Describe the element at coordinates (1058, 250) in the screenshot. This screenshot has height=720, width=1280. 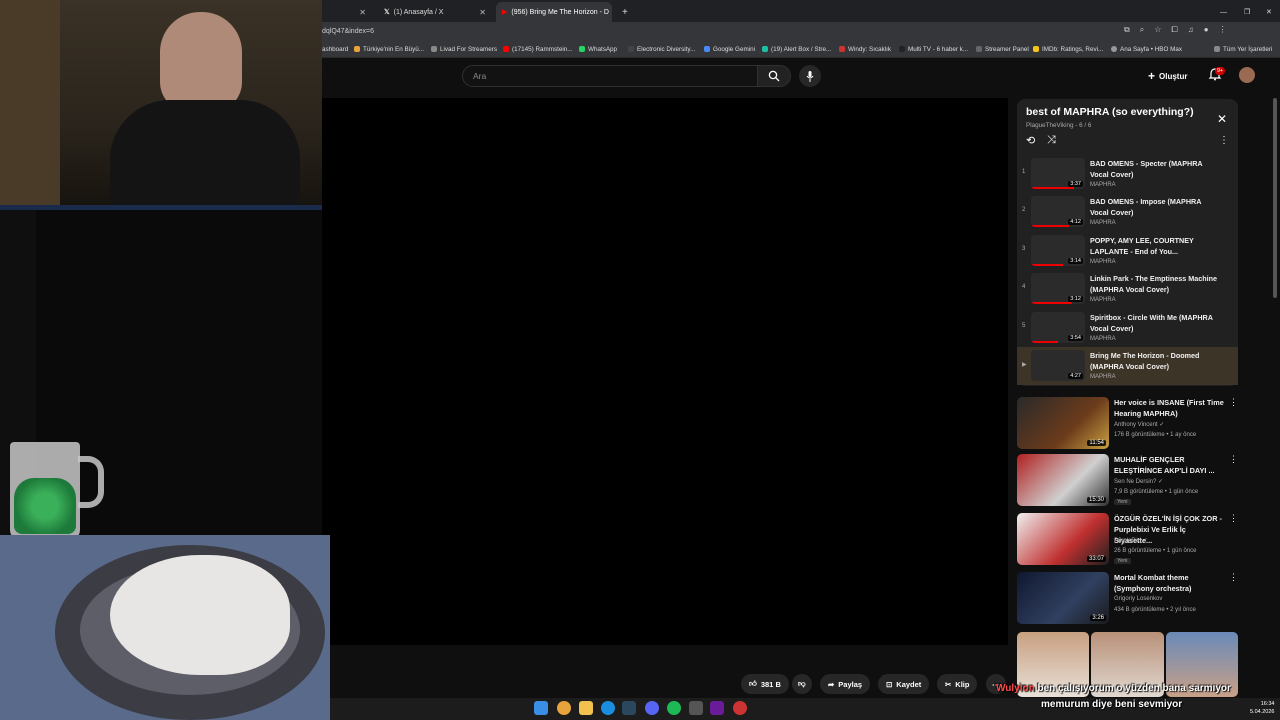
I see `video-thumbnail: 3:14` at that location.